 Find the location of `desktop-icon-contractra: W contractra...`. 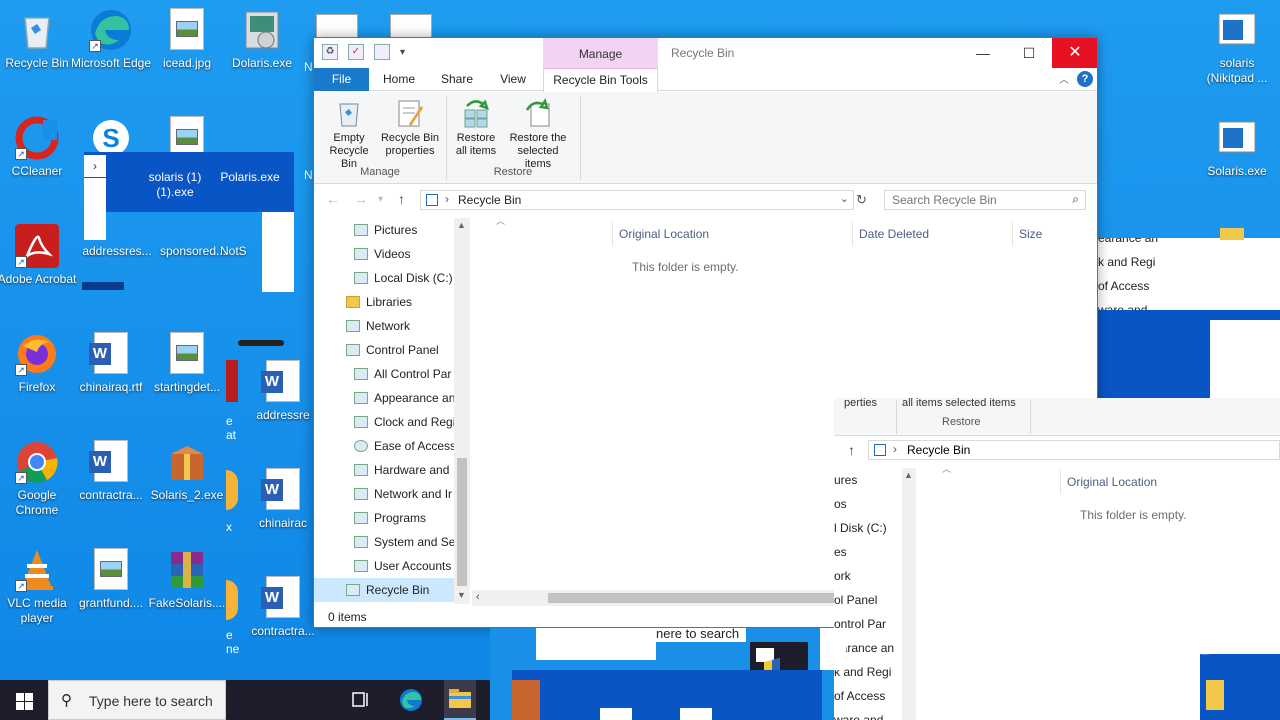

desktop-icon-contractra: W contractra... is located at coordinates (111, 471).